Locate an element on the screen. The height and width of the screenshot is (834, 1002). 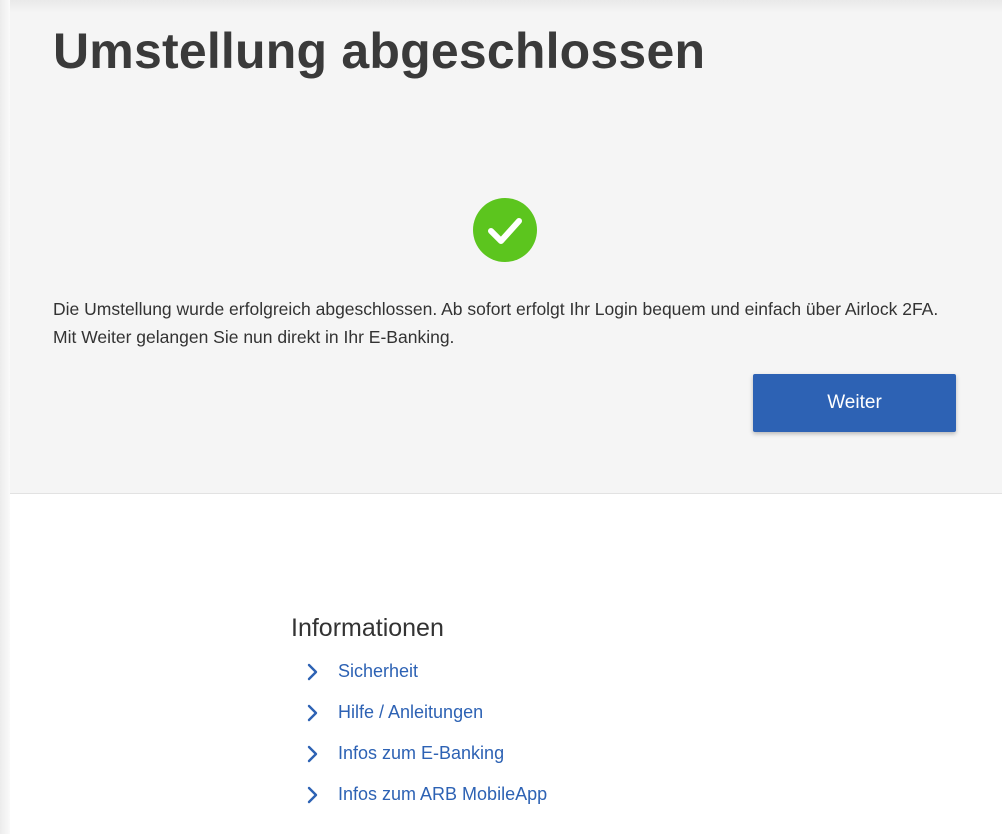
info-link-ebanking: Infos zum E-Banking is located at coordinates (419, 753).